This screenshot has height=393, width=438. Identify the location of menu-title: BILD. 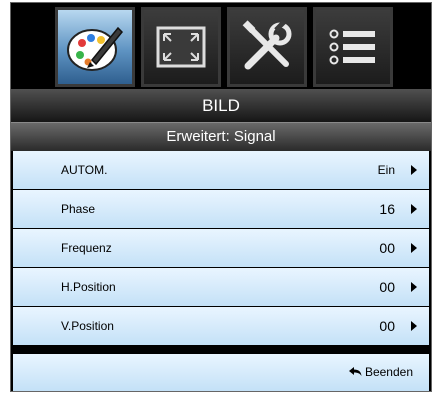
(221, 105).